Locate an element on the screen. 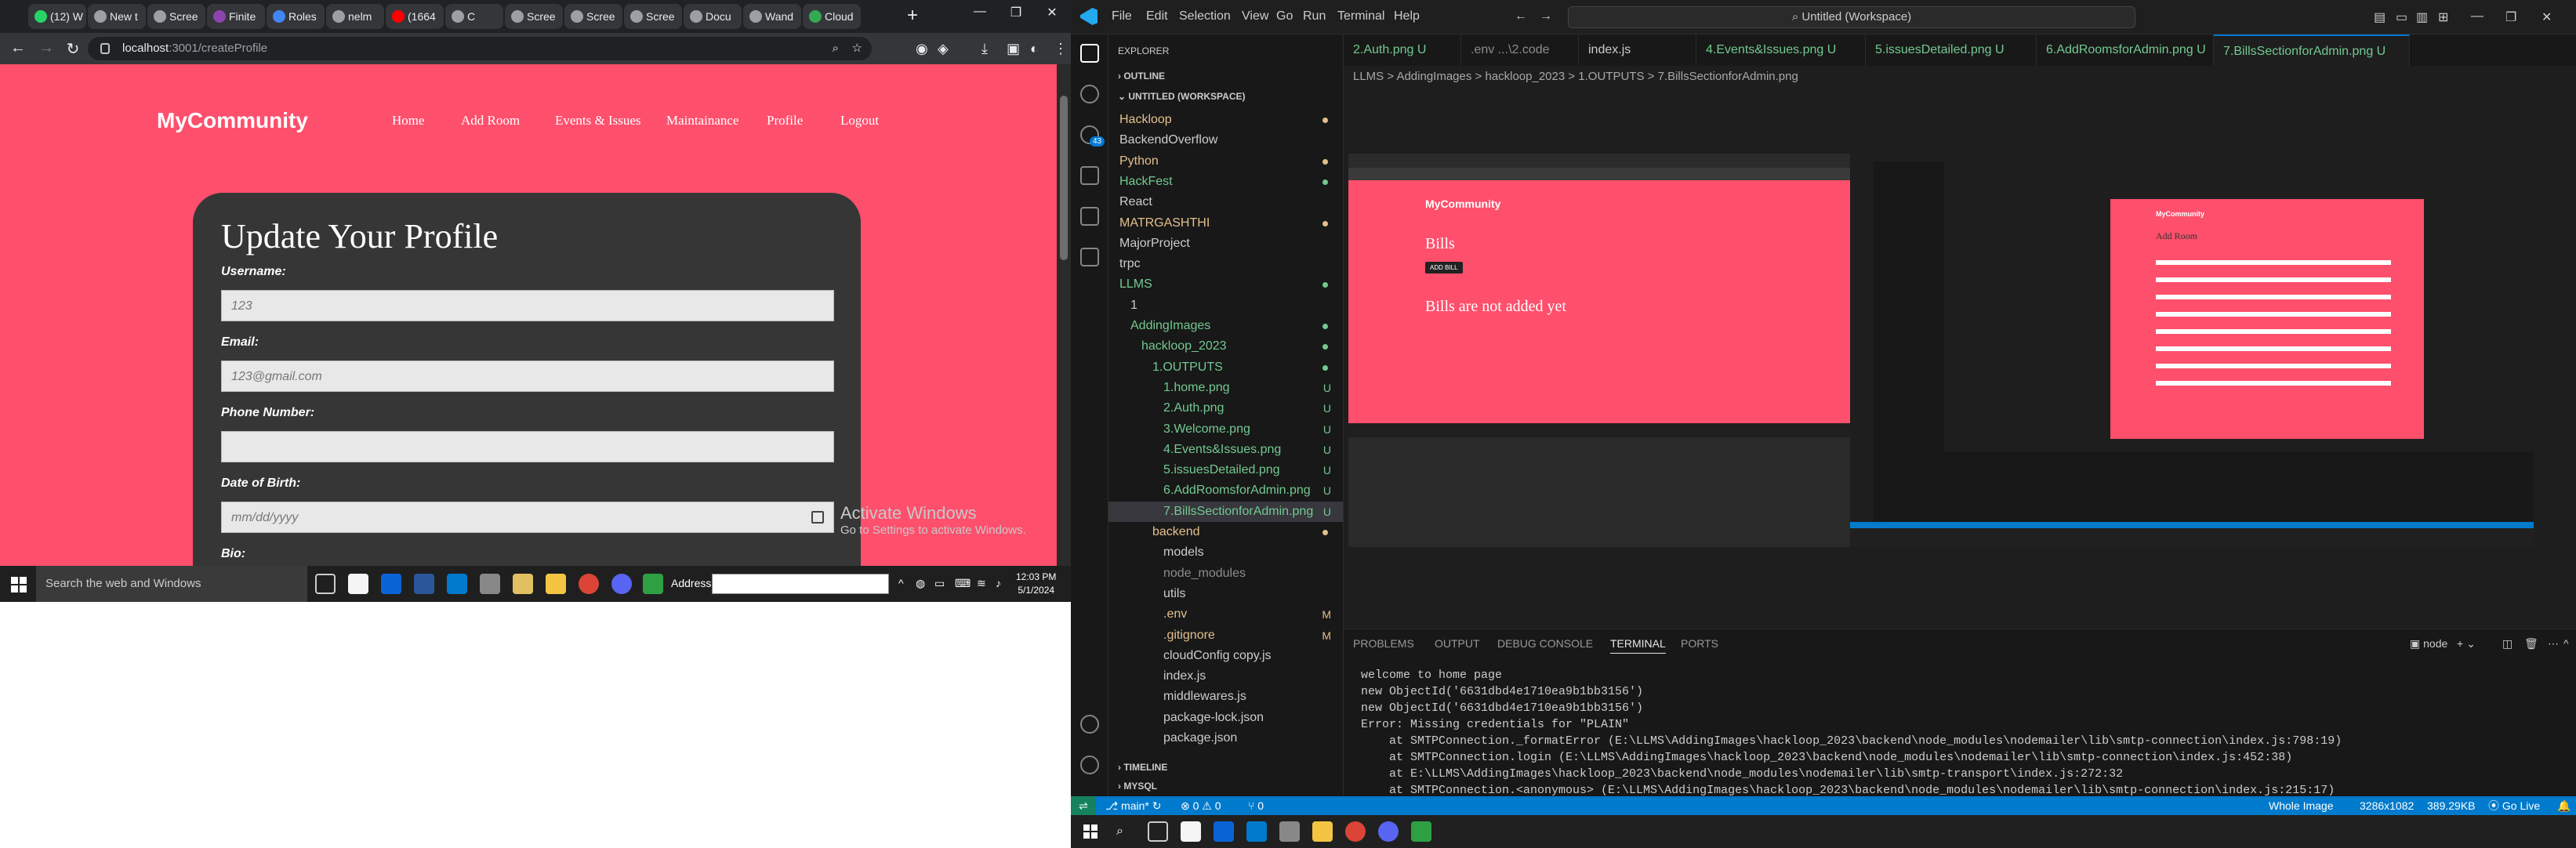 The image size is (2576, 848). windows-start-icon is located at coordinates (19, 585).